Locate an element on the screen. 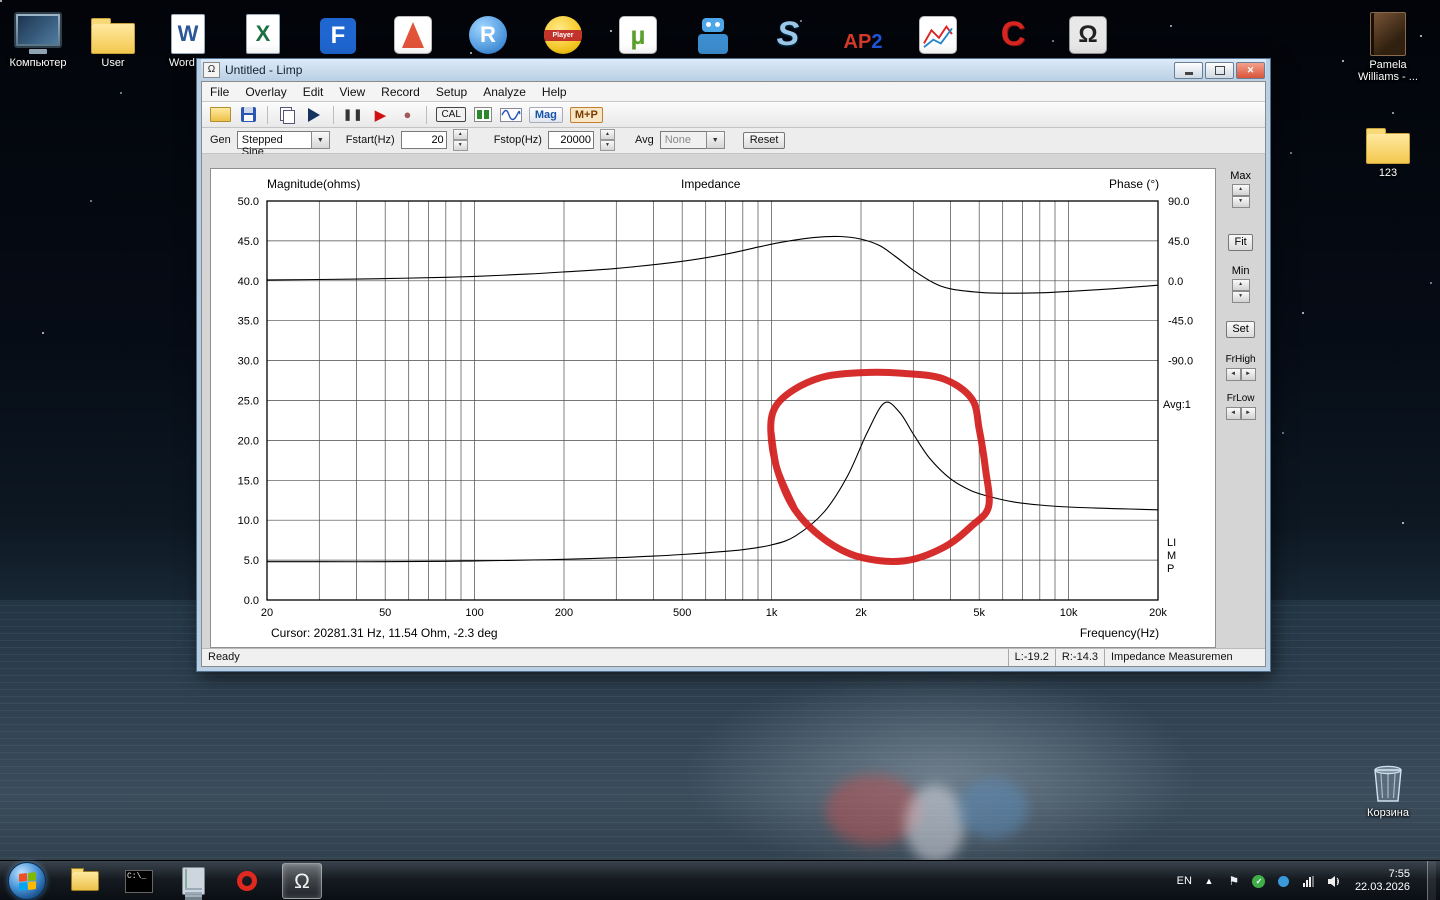 The image size is (1440, 900). desktop-icon-f-app: F is located at coordinates (338, 31).